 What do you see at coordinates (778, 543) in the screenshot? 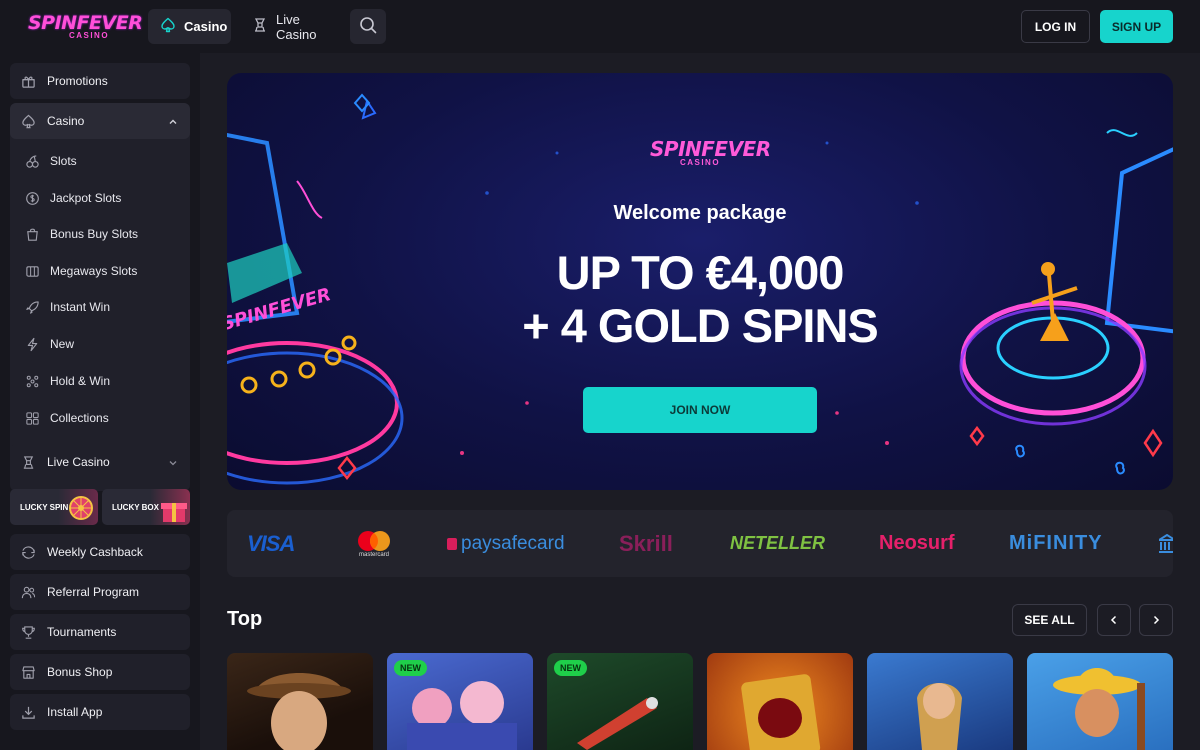
I see `neteller-logo: NETELLER` at bounding box center [778, 543].